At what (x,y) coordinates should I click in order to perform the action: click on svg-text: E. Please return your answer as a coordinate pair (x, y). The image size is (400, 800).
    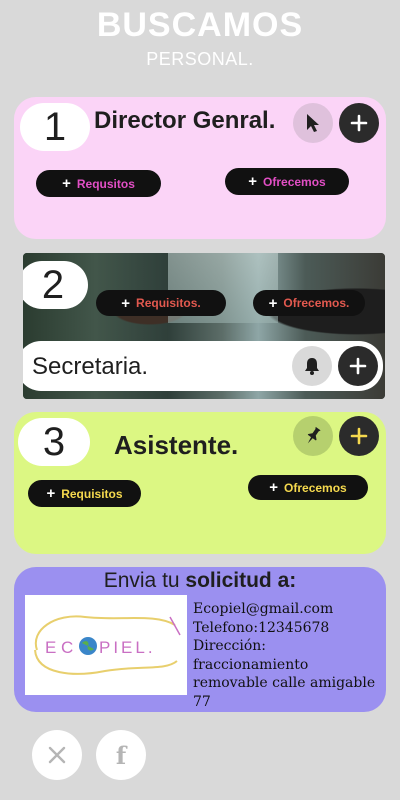
    Looking at the image, I should click on (51, 647).